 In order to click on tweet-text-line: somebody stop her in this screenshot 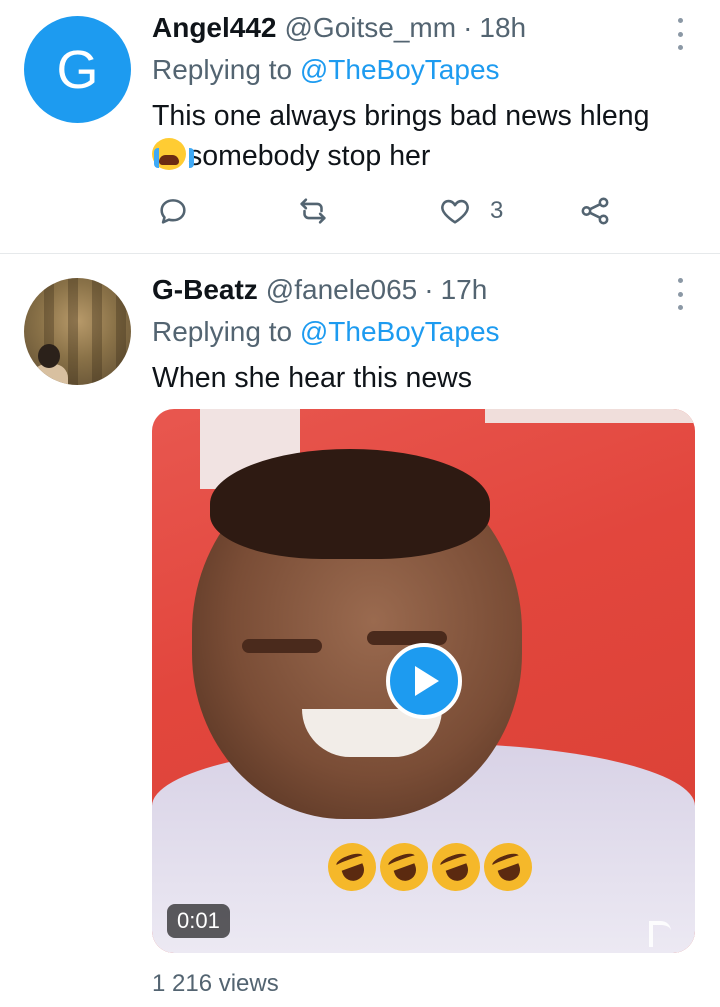, I will do `click(422, 156)`.